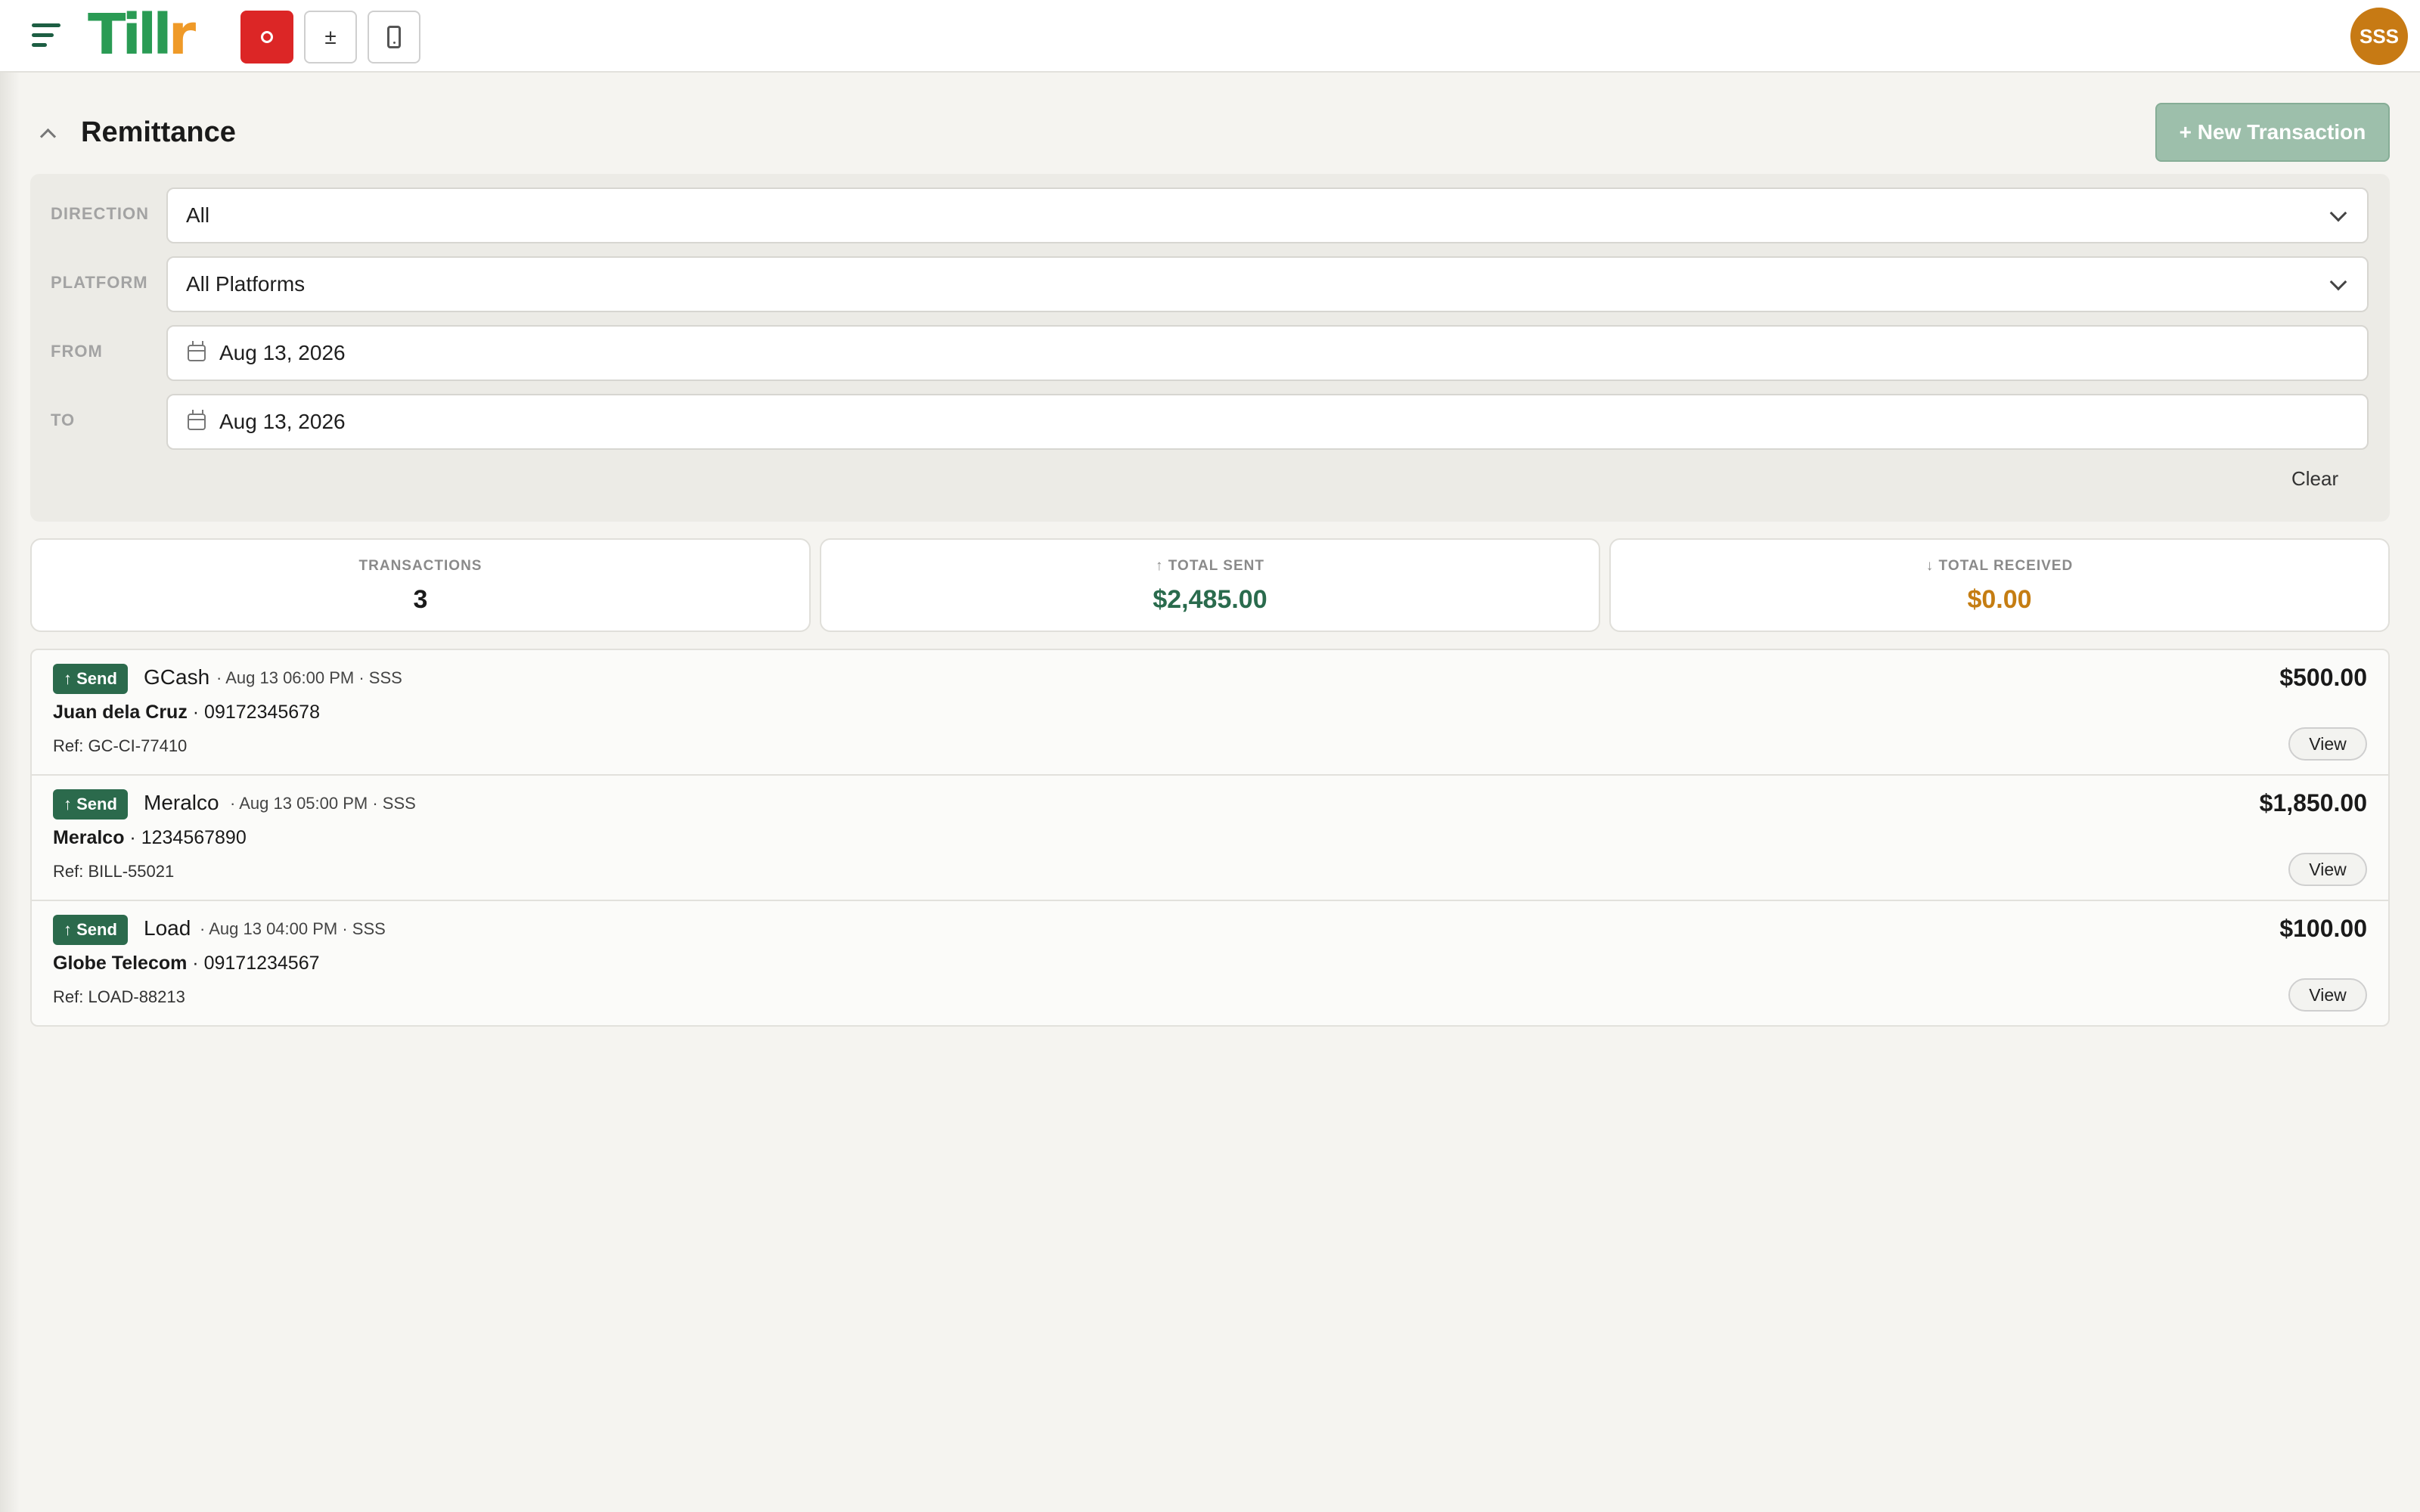 This screenshot has width=2420, height=1512. Describe the element at coordinates (89, 838) in the screenshot. I see `recipient-name: Meralco` at that location.